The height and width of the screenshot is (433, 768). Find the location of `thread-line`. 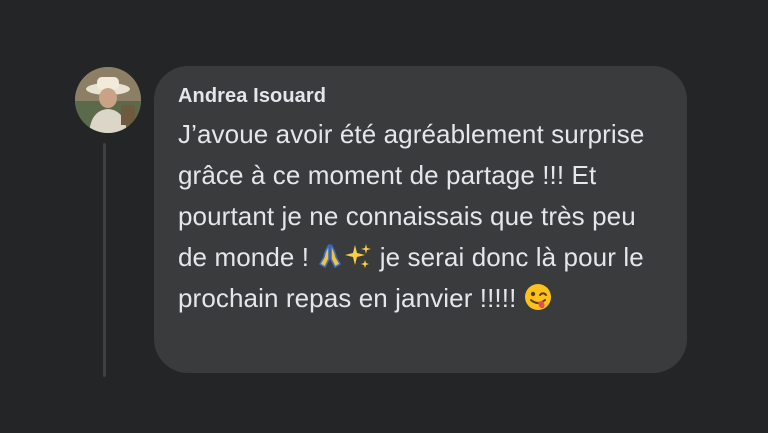

thread-line is located at coordinates (104, 260).